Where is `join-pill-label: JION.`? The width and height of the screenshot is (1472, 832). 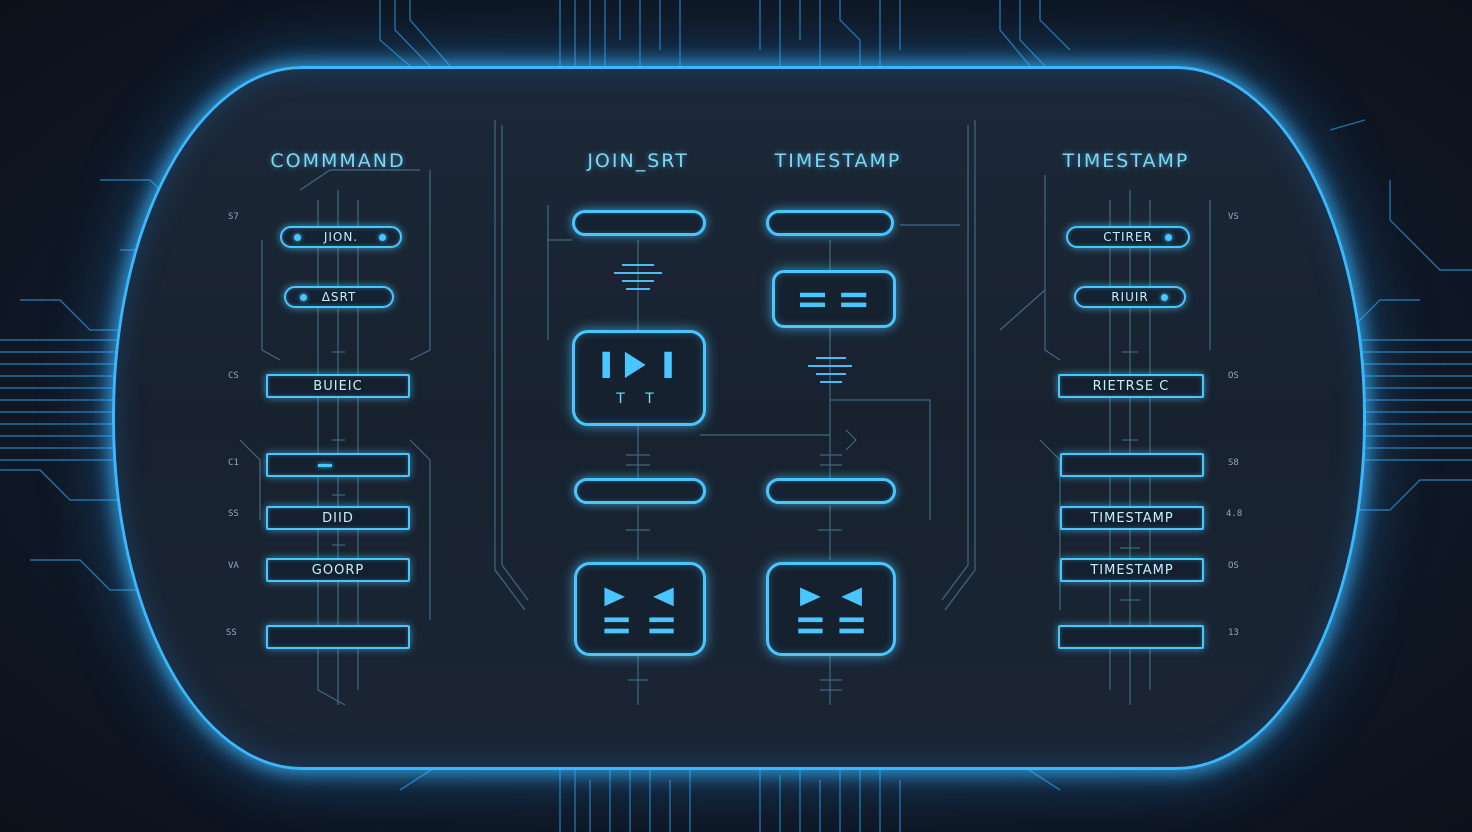
join-pill-label: JION. is located at coordinates (341, 237).